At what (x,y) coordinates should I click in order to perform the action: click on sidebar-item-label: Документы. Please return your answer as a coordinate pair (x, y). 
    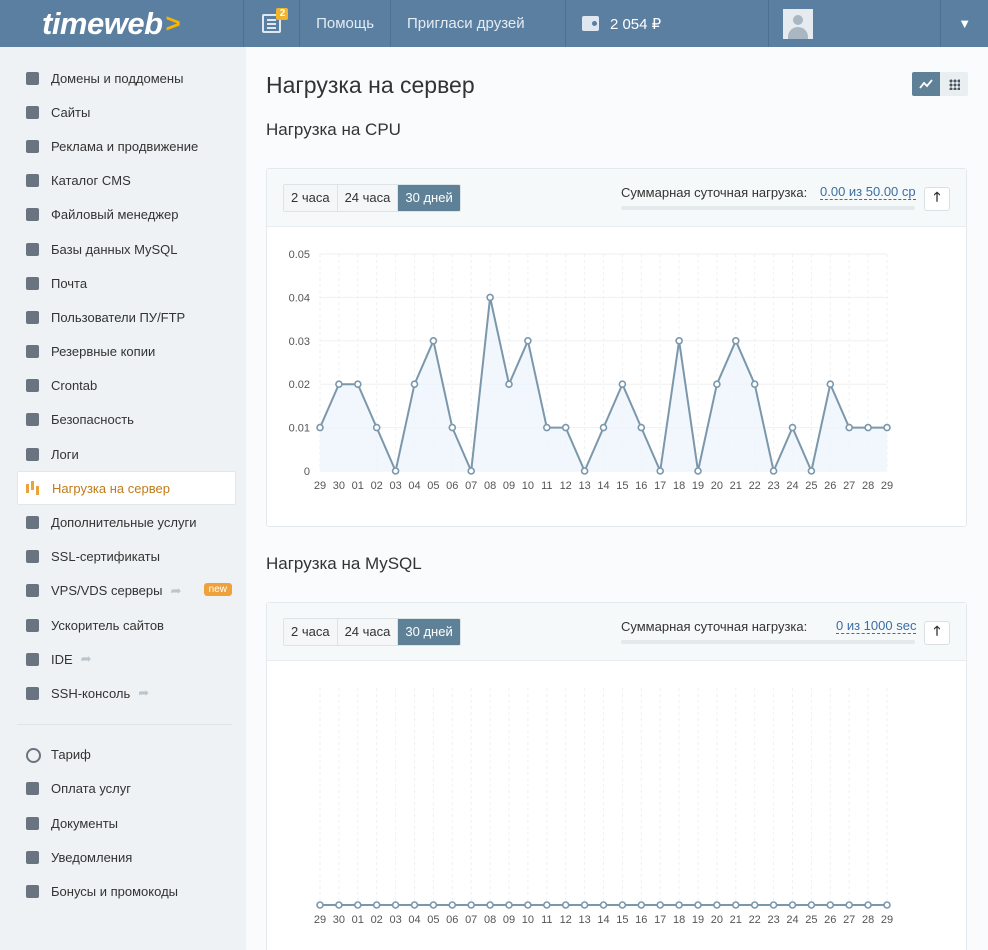
    Looking at the image, I should click on (85, 823).